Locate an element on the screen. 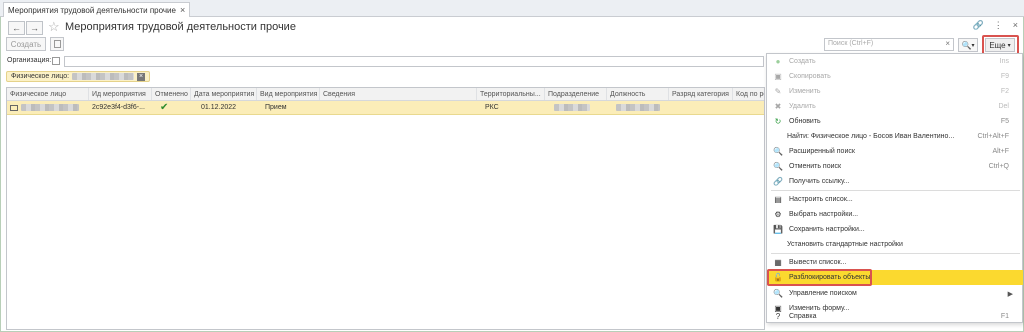 This screenshot has width=1024, height=332. column-header: Разряд категория is located at coordinates (701, 94).